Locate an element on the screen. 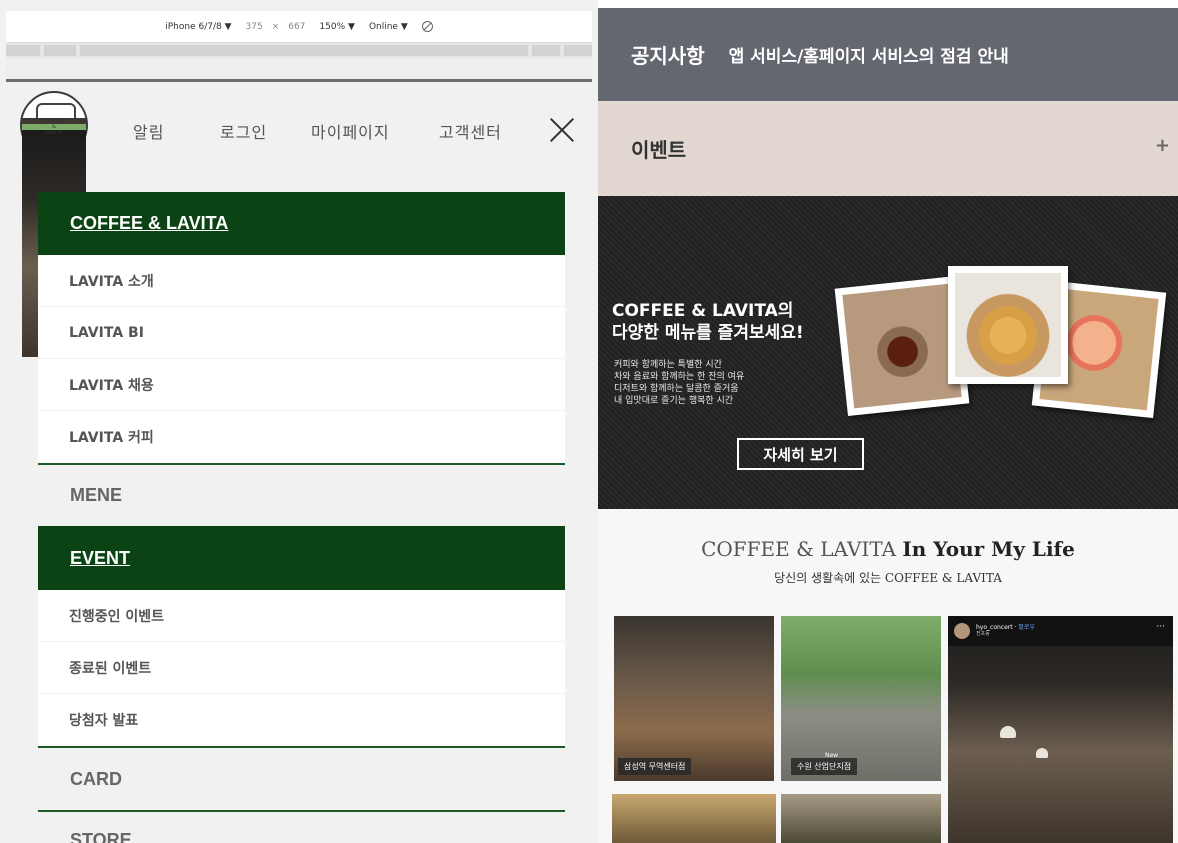  device-toolbar: iPhone 6/7/8 ▼ 375 × 667 150% ▼ Online ▼ is located at coordinates (299, 27).